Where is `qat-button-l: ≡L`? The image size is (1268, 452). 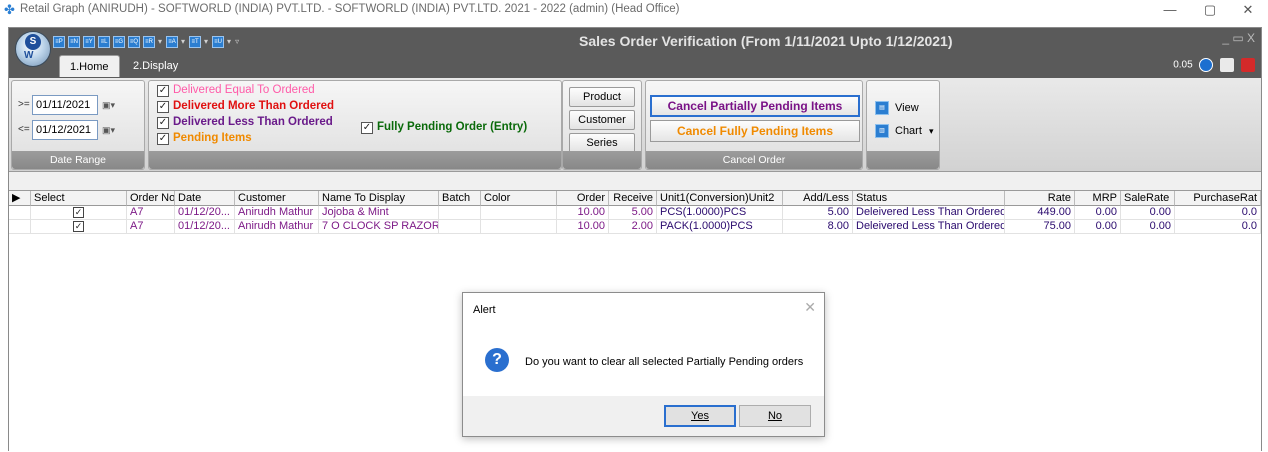 qat-button-l: ≡L is located at coordinates (104, 42).